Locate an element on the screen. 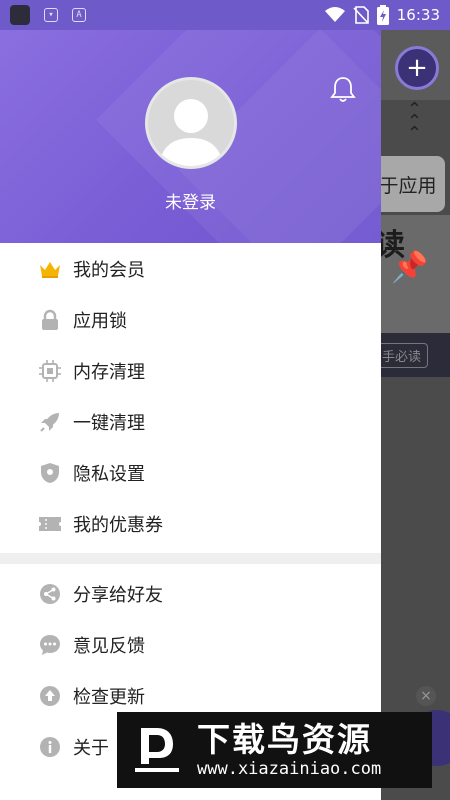  wifi-icon is located at coordinates (334, 14).